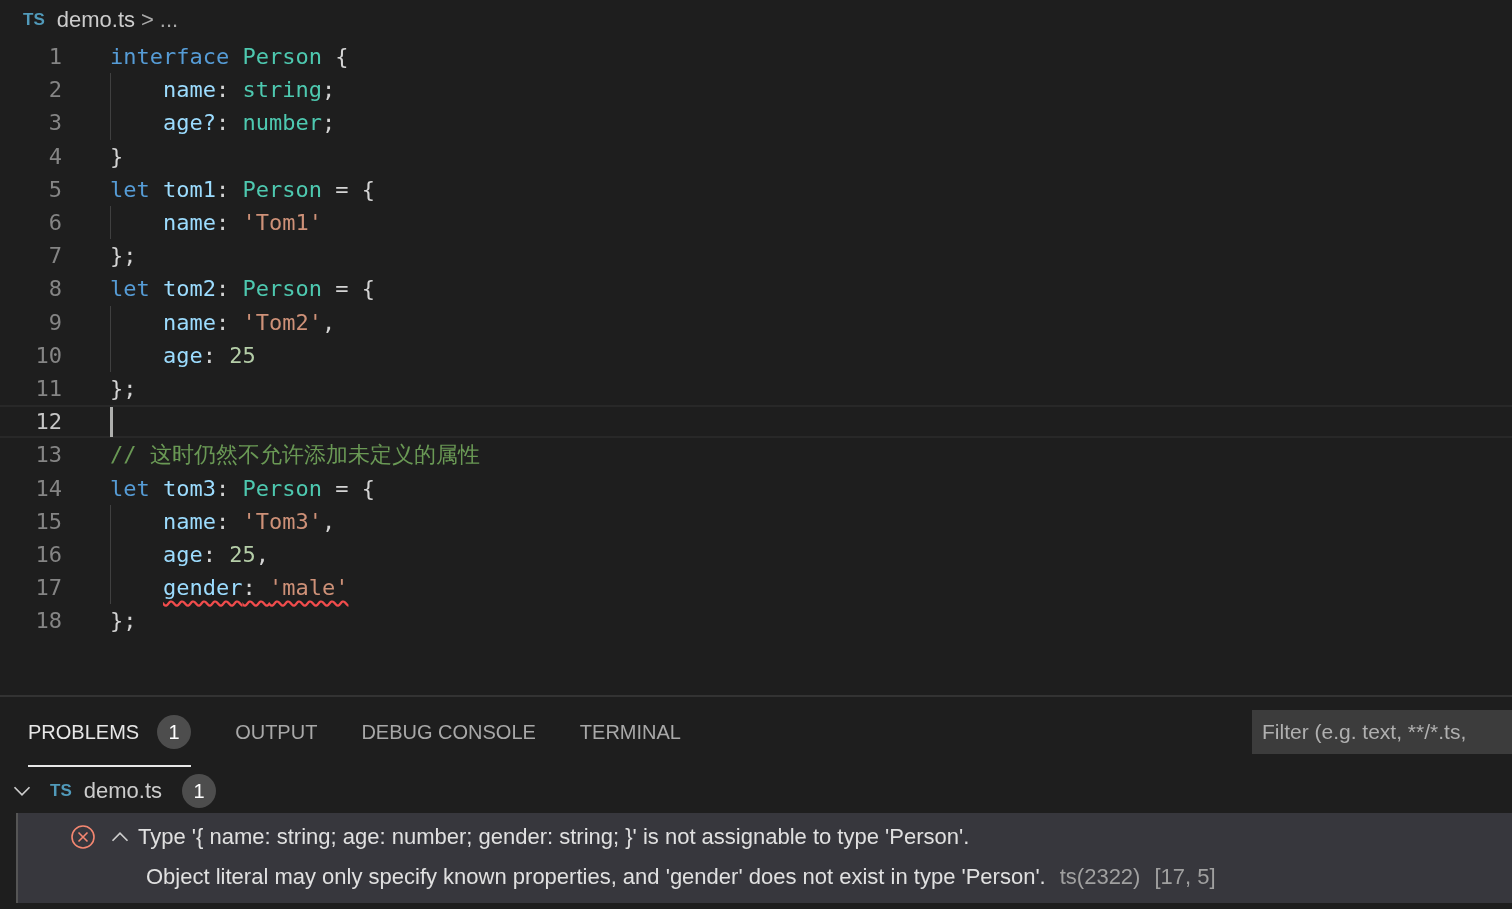 This screenshot has width=1512, height=909. I want to click on problem-message: Type '{ name: string; age: number; gender: string; }' is not assignable to type 'Person'., so click(554, 837).